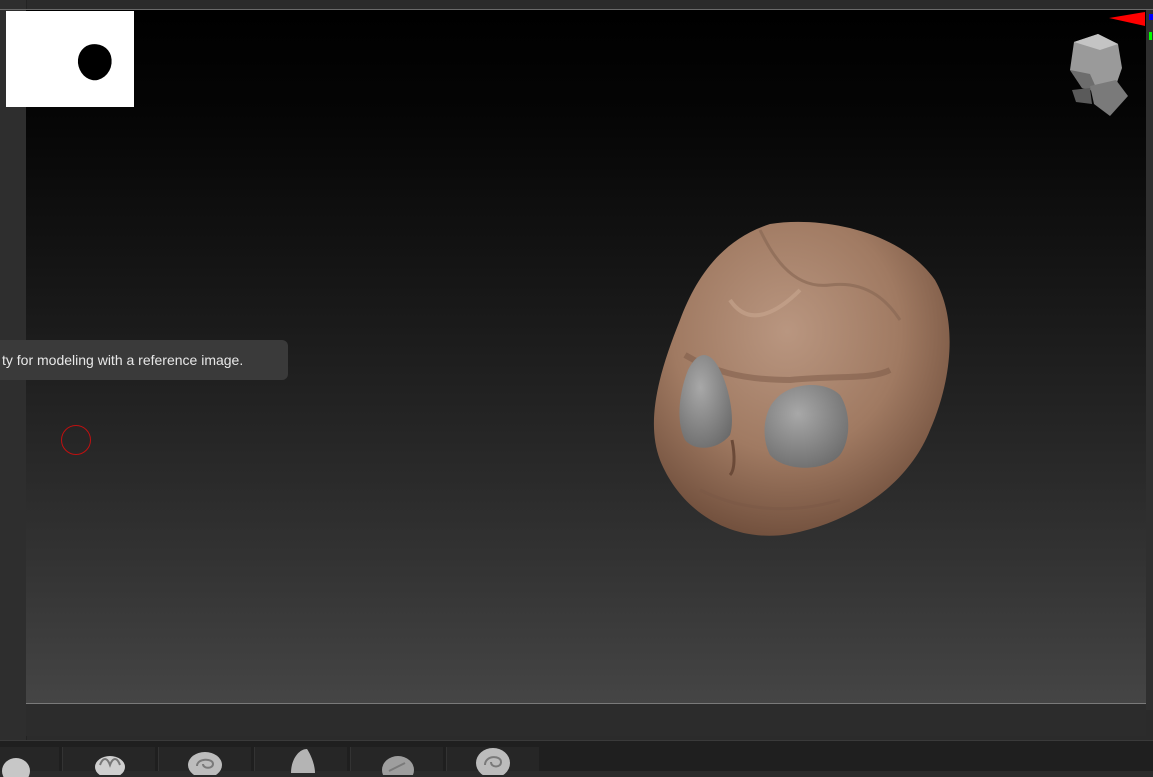 The height and width of the screenshot is (777, 1153). I want to click on brush-cursor-ring, so click(76, 440).